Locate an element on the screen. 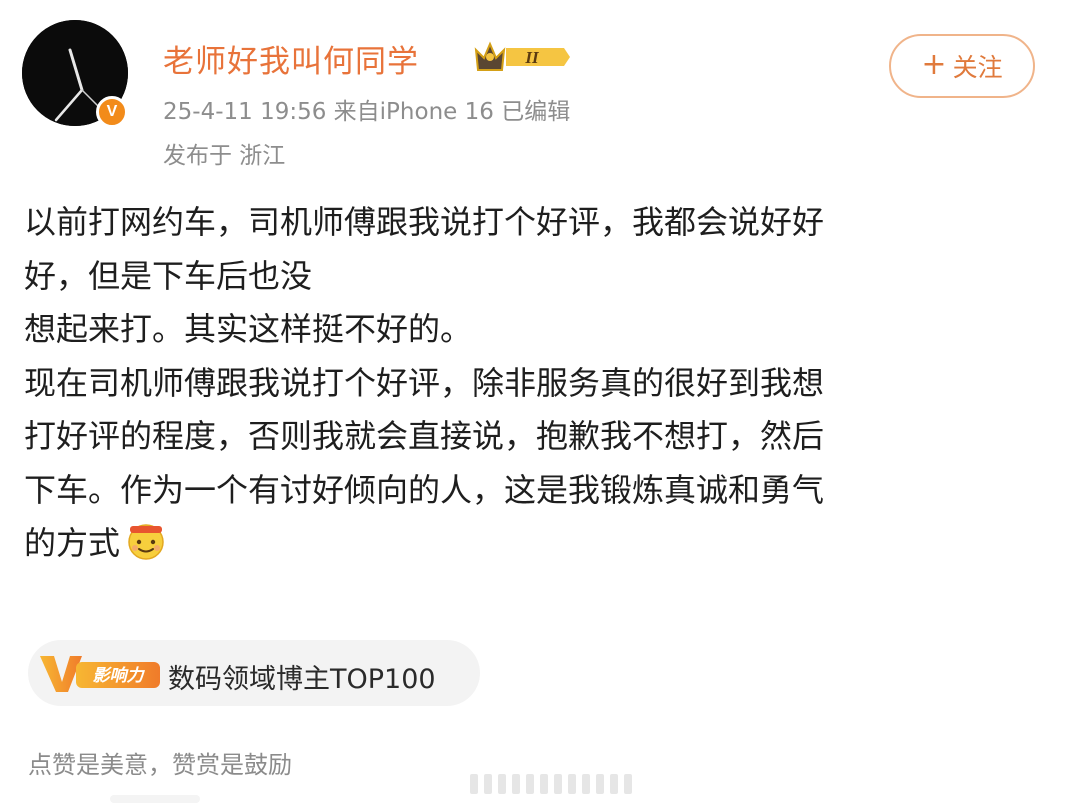 The image size is (1078, 810). follow-button: + 关注 is located at coordinates (962, 66).